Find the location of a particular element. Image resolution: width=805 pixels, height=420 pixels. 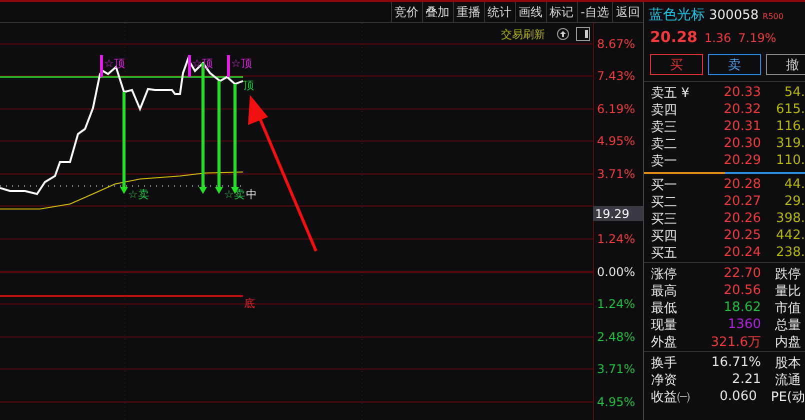

last-price: 20.28 is located at coordinates (674, 37).